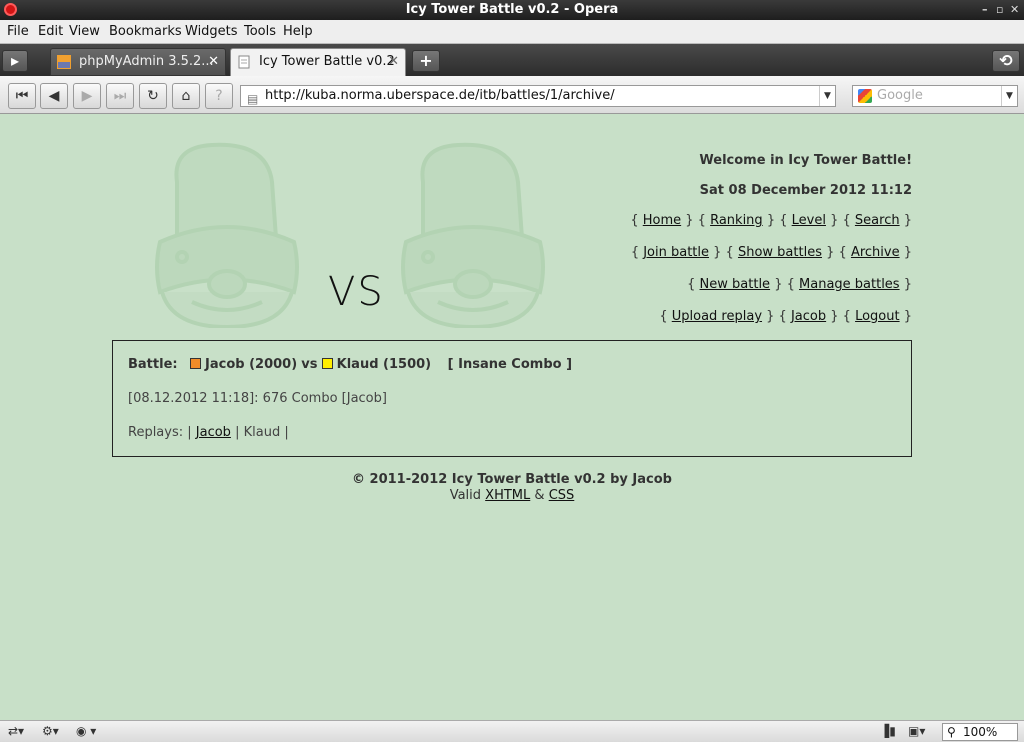 The image size is (1024, 742). I want to click on vs-label: VS, so click(356, 292).